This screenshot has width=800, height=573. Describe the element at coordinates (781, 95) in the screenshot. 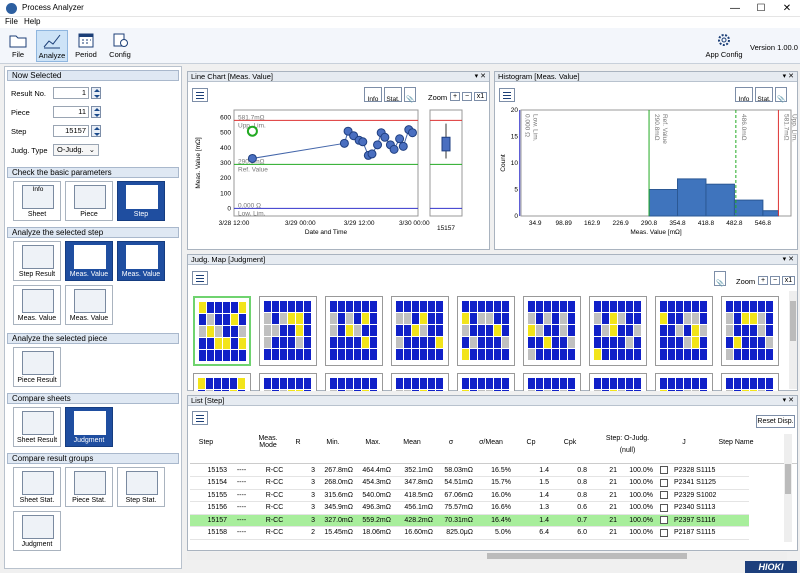

I see `hist-clip-button: 📎` at that location.